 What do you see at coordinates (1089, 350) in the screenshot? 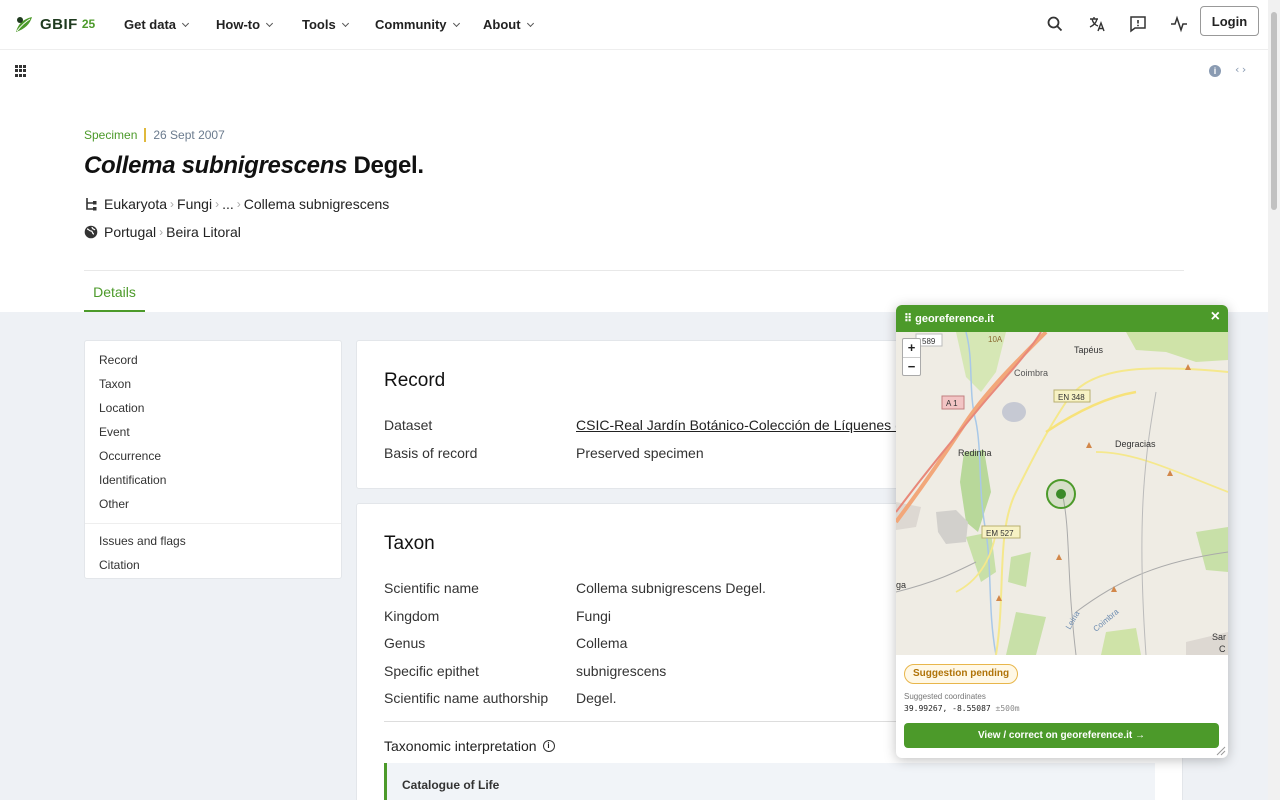
I see `map-label: Tapéus` at bounding box center [1089, 350].